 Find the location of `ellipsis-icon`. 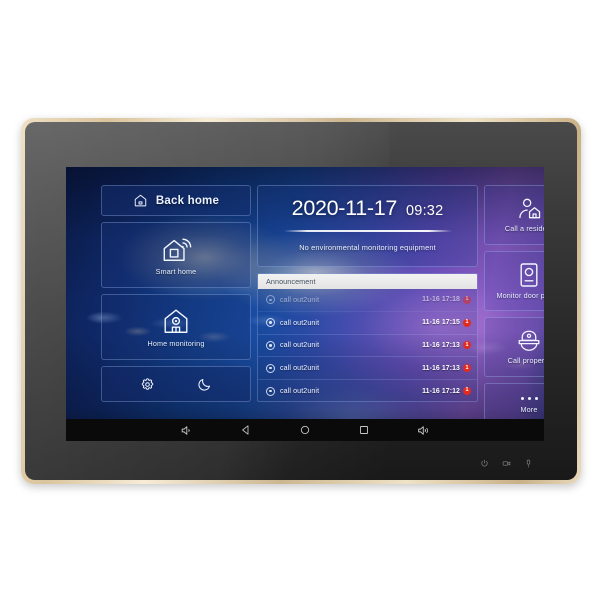

ellipsis-icon is located at coordinates (529, 398).